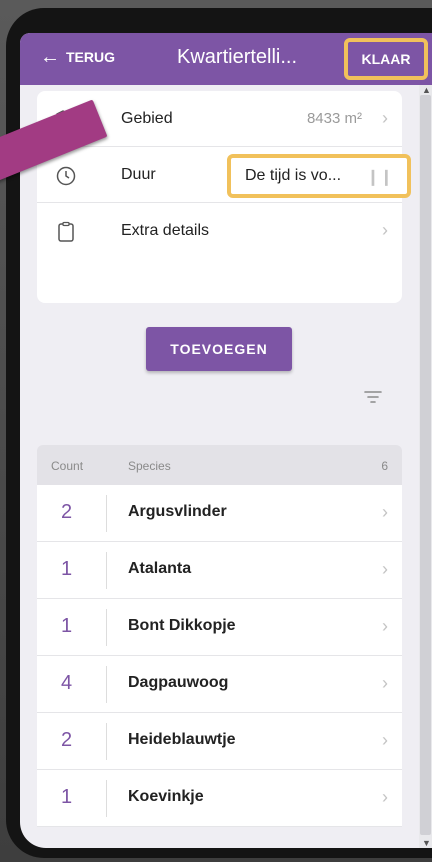 This screenshot has width=432, height=862. What do you see at coordinates (160, 568) in the screenshot?
I see `species-name: Atalanta` at bounding box center [160, 568].